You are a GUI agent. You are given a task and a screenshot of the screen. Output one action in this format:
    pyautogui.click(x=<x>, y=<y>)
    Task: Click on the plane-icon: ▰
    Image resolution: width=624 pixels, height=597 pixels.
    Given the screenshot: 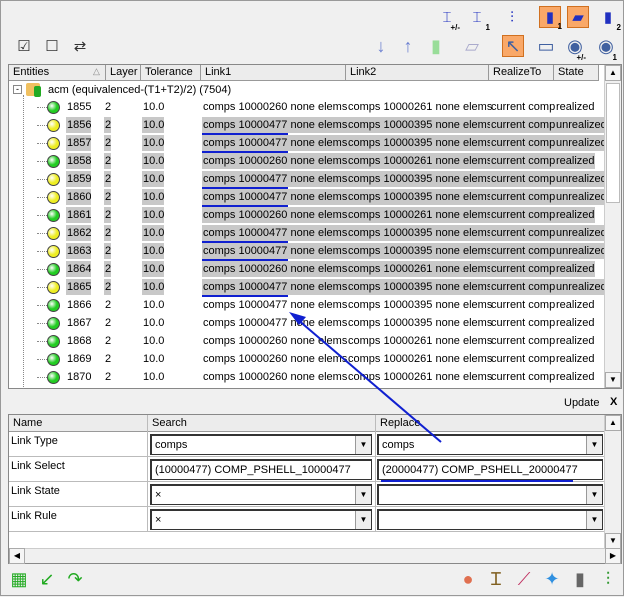 What is the action you would take?
    pyautogui.click(x=578, y=17)
    